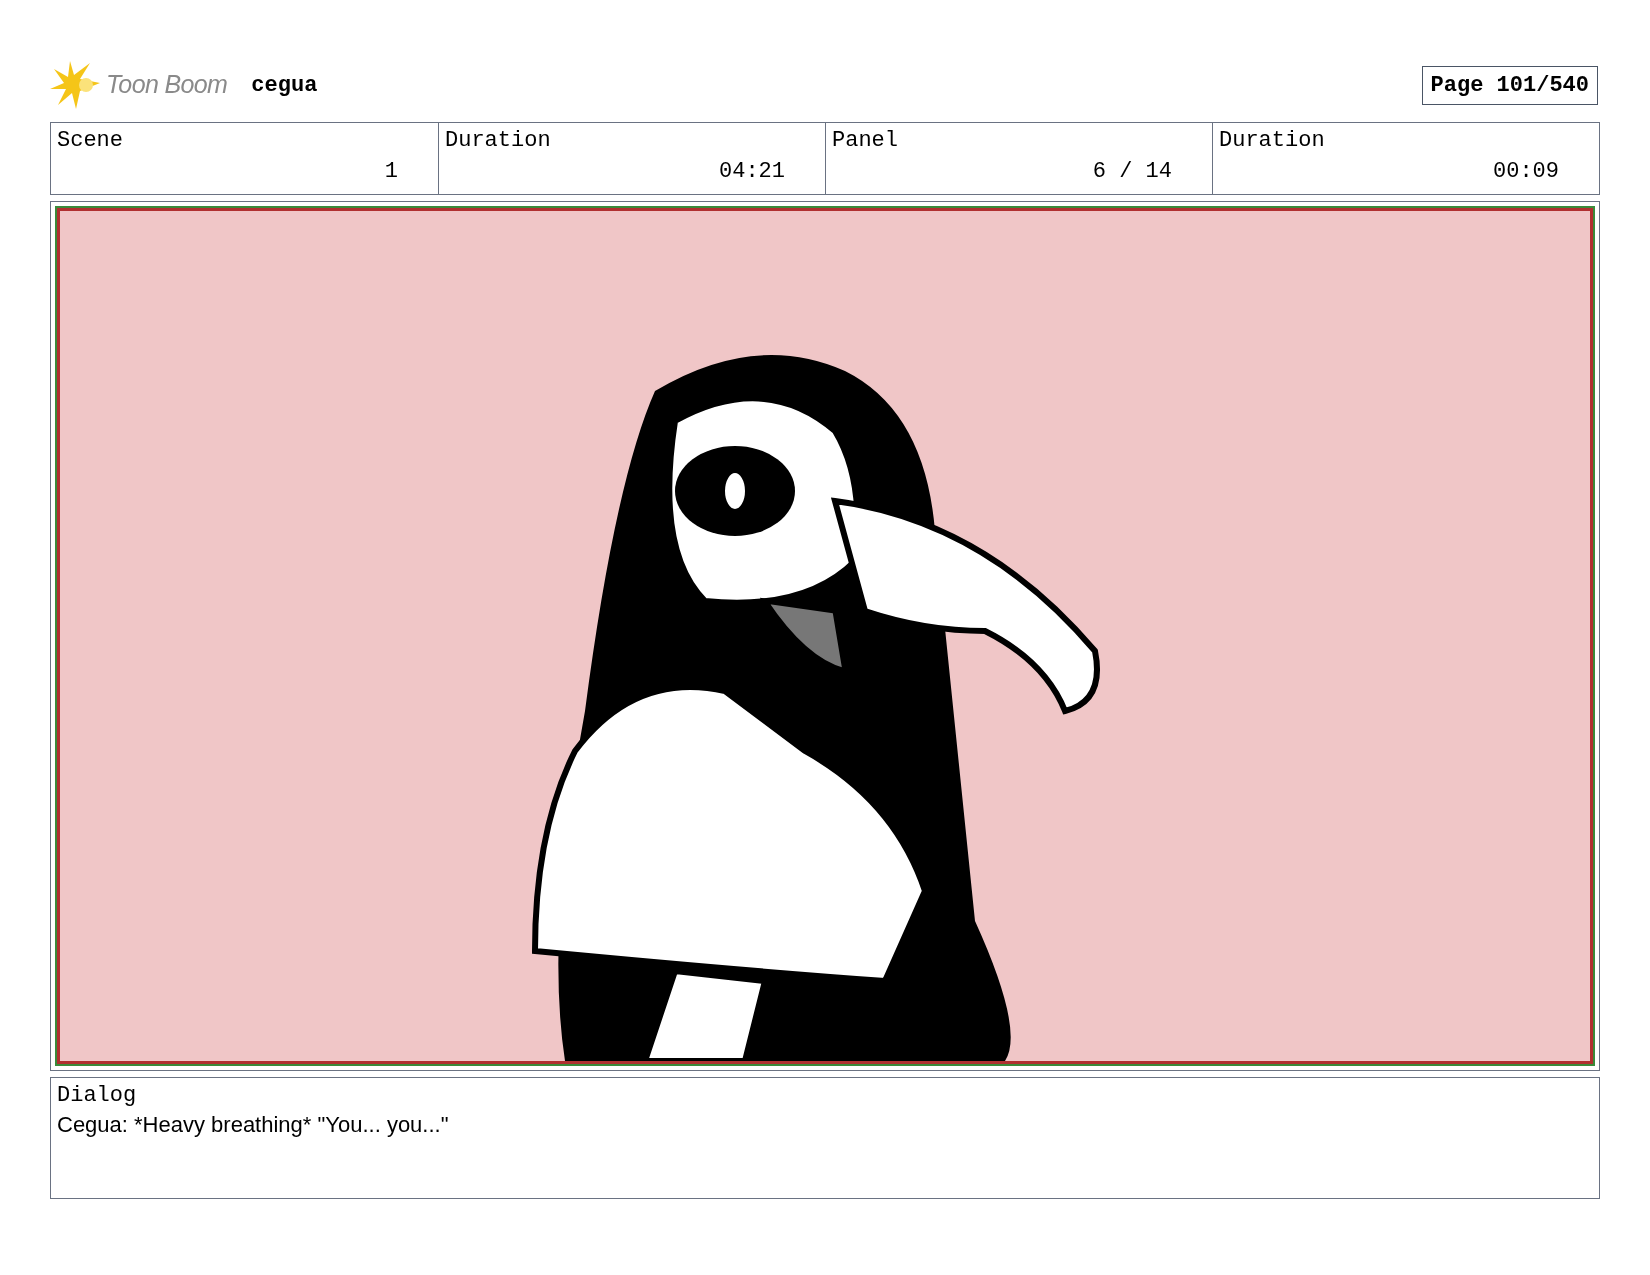  Describe the element at coordinates (391, 172) in the screenshot. I see `field-value: 1` at that location.